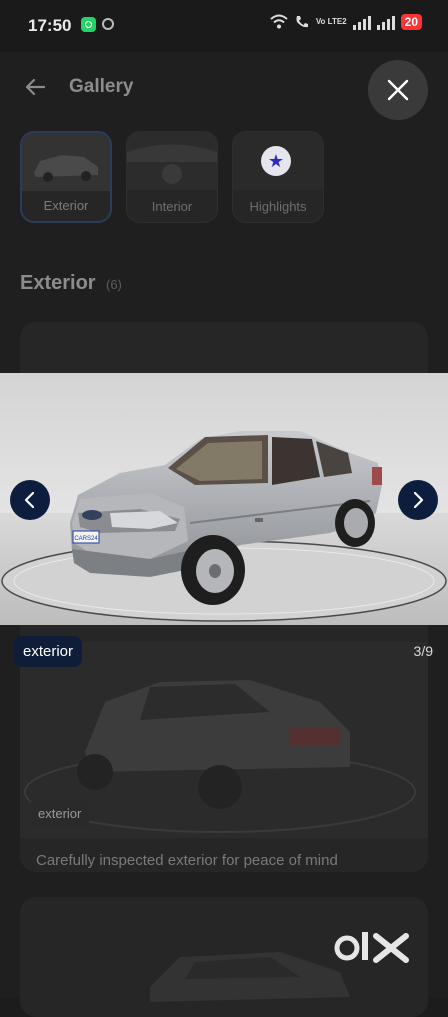 The image size is (448, 1017). What do you see at coordinates (101, 86) in the screenshot?
I see `page-title: Gallery` at bounding box center [101, 86].